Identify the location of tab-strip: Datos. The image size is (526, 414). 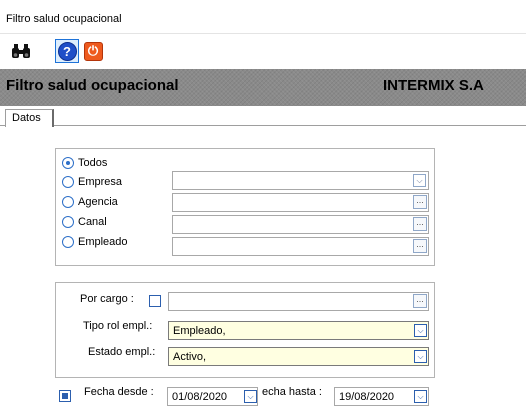
(263, 116).